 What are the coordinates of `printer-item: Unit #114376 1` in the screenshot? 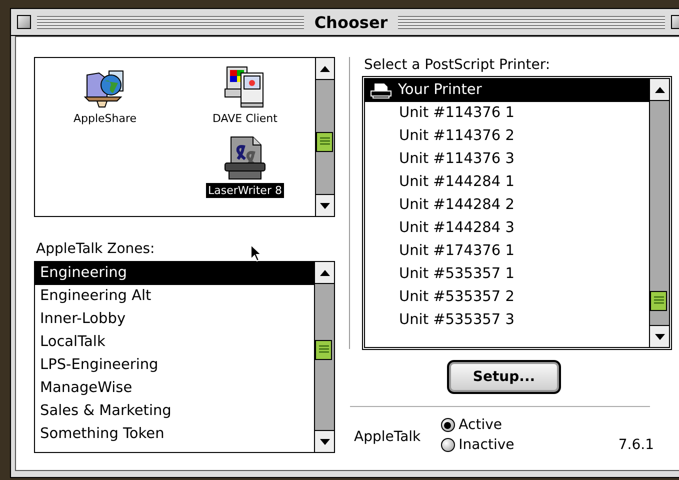 It's located at (507, 113).